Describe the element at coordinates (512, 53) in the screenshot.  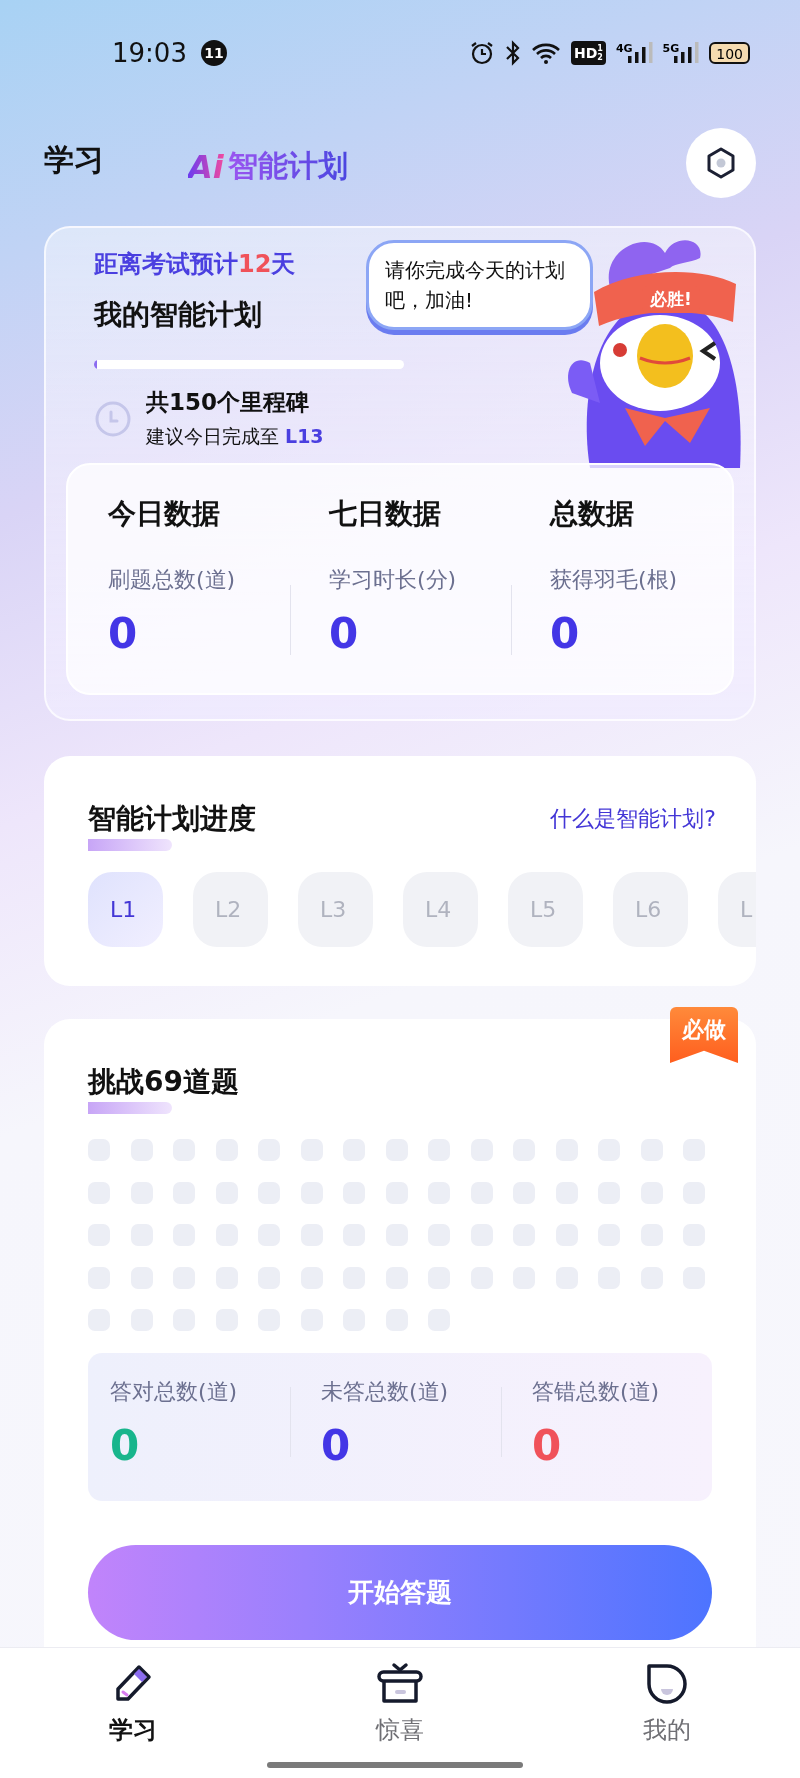
I see `bluetooth-icon` at that location.